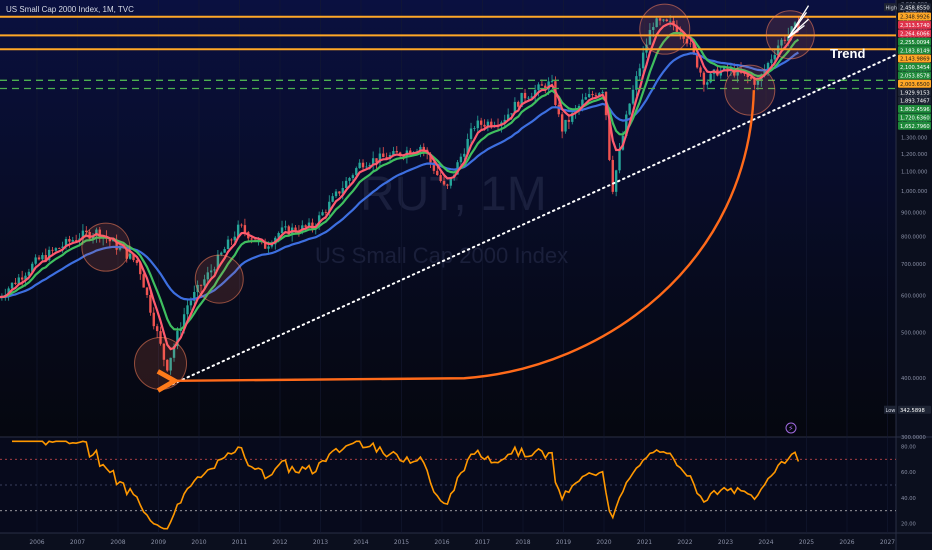 Image resolution: width=932 pixels, height=550 pixels. Describe the element at coordinates (892, 8) in the screenshot. I see `price-tag-text: High` at that location.